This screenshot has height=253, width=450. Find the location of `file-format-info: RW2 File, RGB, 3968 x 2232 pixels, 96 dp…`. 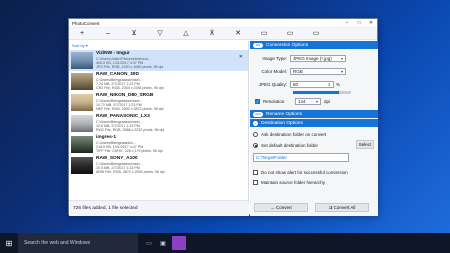

file-format-info: RW2 File, RGB, 3968 x 2232 pixels, 96 dp… is located at coordinates (130, 130).